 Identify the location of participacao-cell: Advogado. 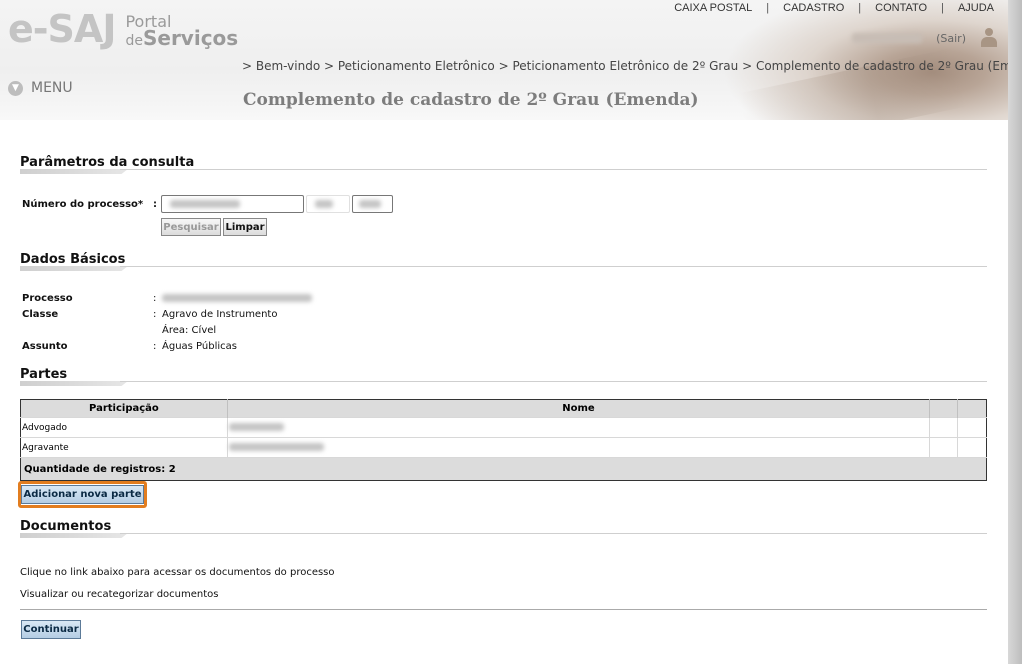
(124, 427).